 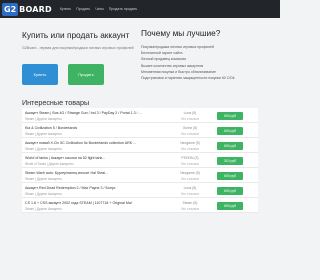 What do you see at coordinates (65, 9) in the screenshot?
I see `nav-link-buy: Купить` at bounding box center [65, 9].